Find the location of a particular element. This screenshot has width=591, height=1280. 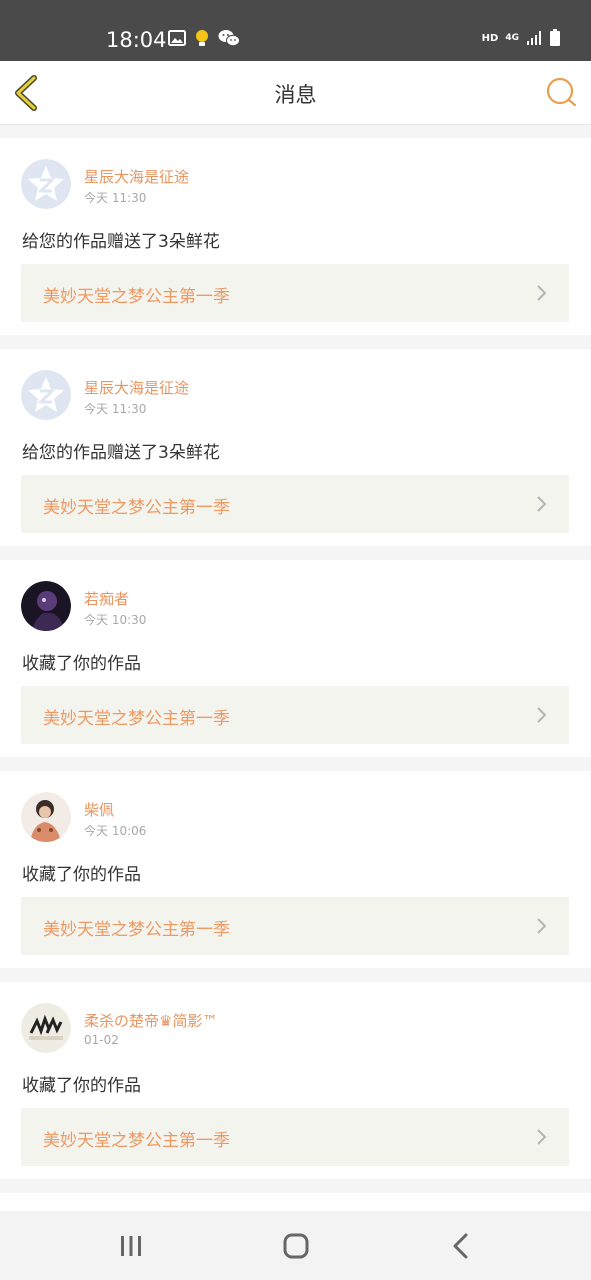

gallery-icon is located at coordinates (177, 38).